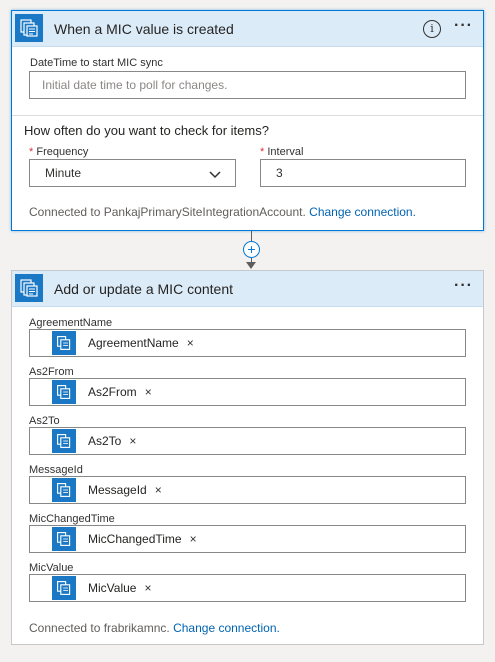 The height and width of the screenshot is (662, 495). Describe the element at coordinates (247, 85) in the screenshot. I see `datetime-input: Initial date time to poll for changes.` at that location.